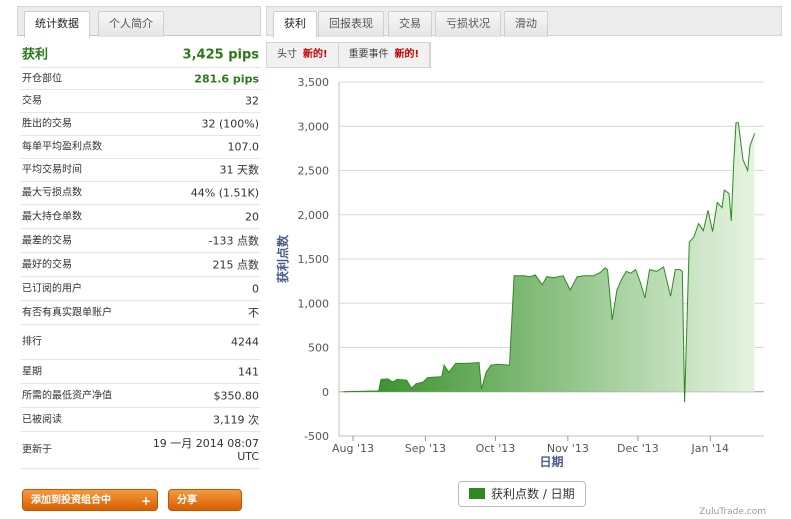 This screenshot has height=519, width=791. Describe the element at coordinates (140, 124) in the screenshot. I see `stat-row: 胜出的交易 32 (100%)` at that location.